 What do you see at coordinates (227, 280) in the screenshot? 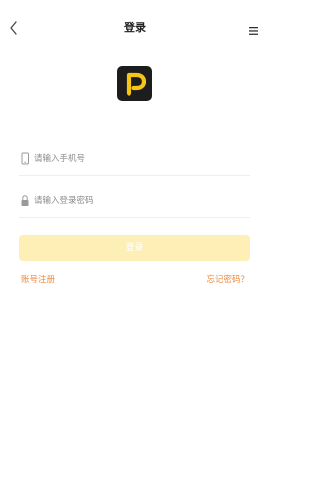
I see `forgot-password-link: 忘记密码？` at bounding box center [227, 280].